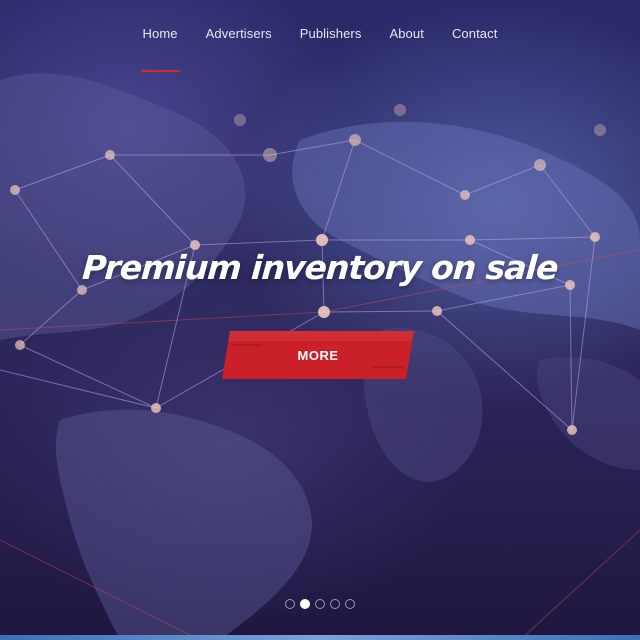 This screenshot has height=640, width=640. What do you see at coordinates (239, 42) in the screenshot?
I see `nav-advertisers: Advertisers` at bounding box center [239, 42].